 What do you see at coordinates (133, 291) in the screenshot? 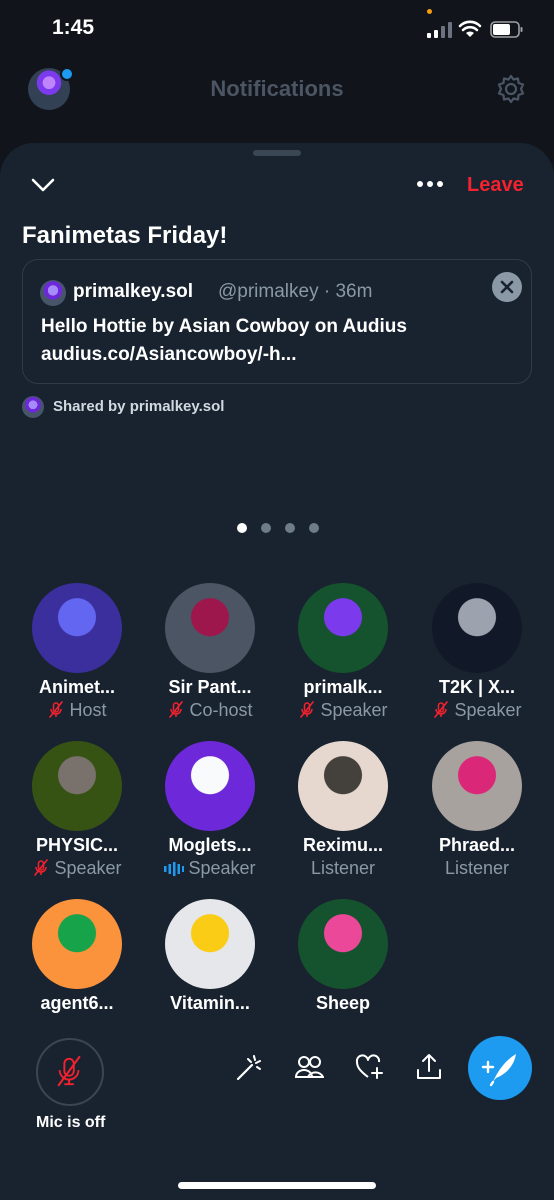
I see `tweet-author-name: primalkey.sol` at bounding box center [133, 291].